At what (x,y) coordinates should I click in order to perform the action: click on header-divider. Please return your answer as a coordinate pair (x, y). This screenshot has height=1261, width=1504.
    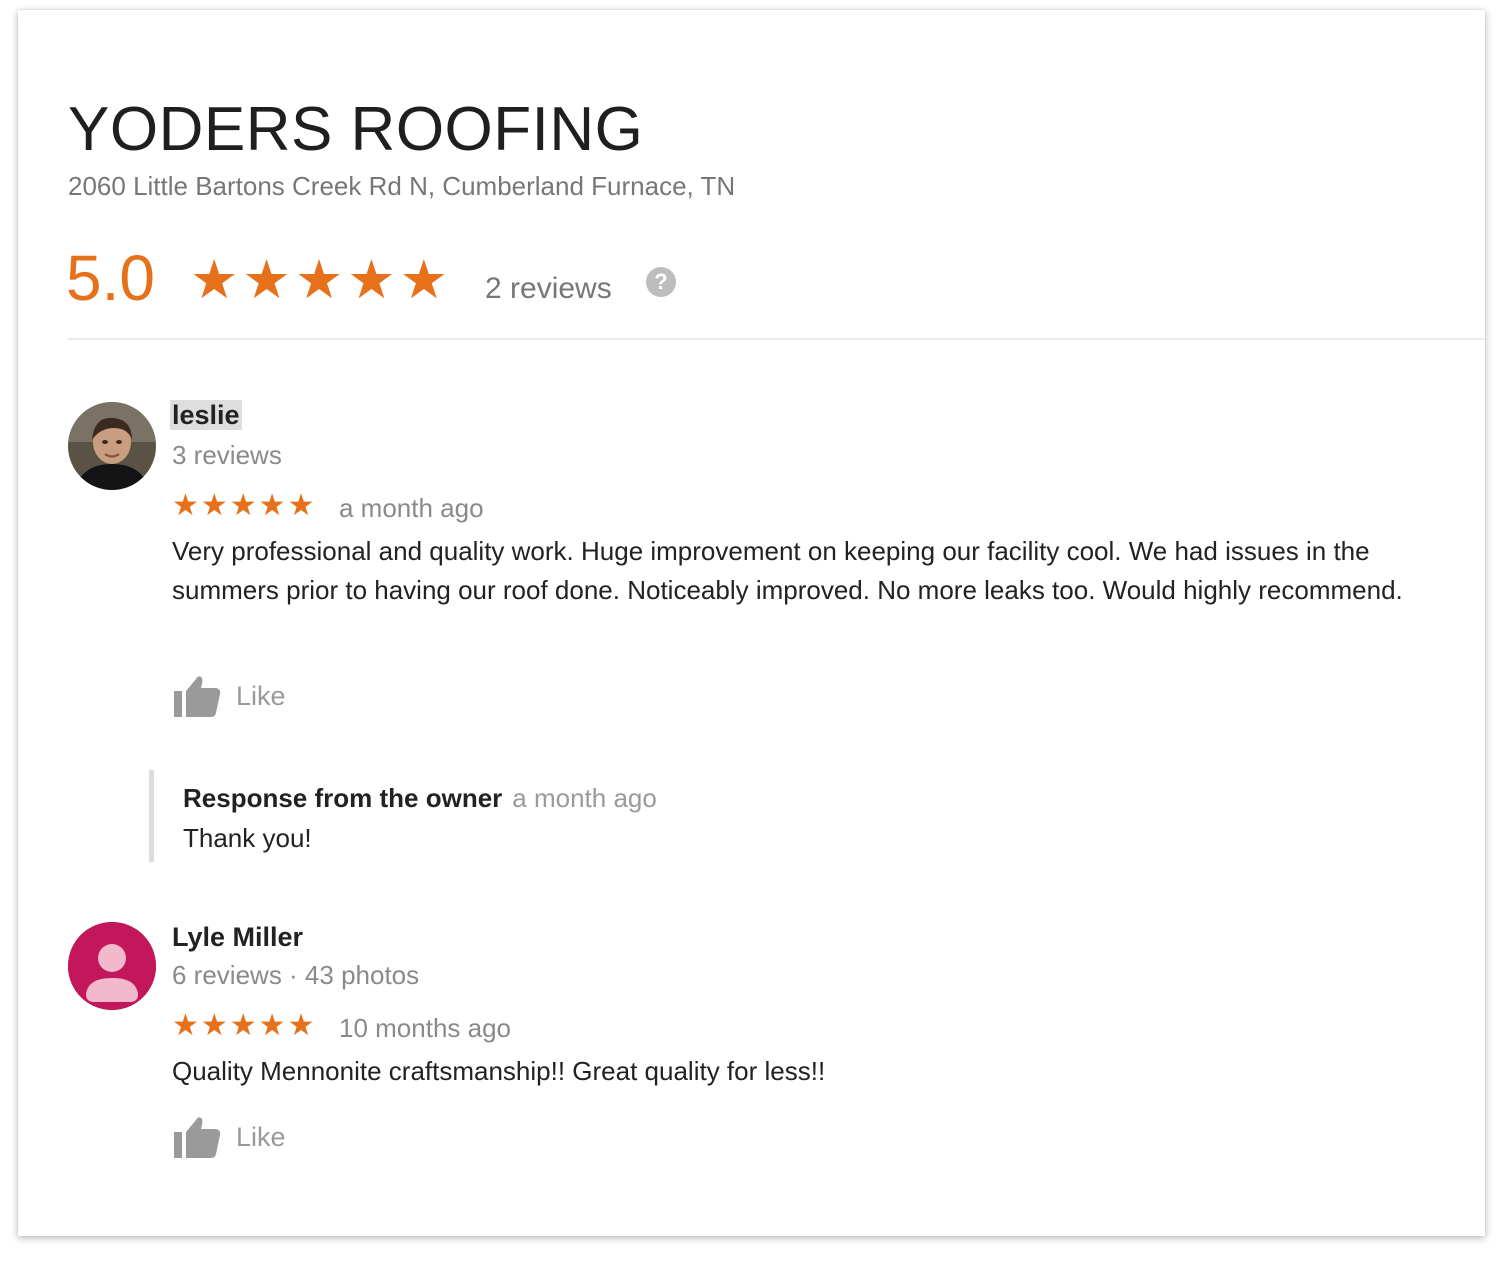
    Looking at the image, I should click on (776, 339).